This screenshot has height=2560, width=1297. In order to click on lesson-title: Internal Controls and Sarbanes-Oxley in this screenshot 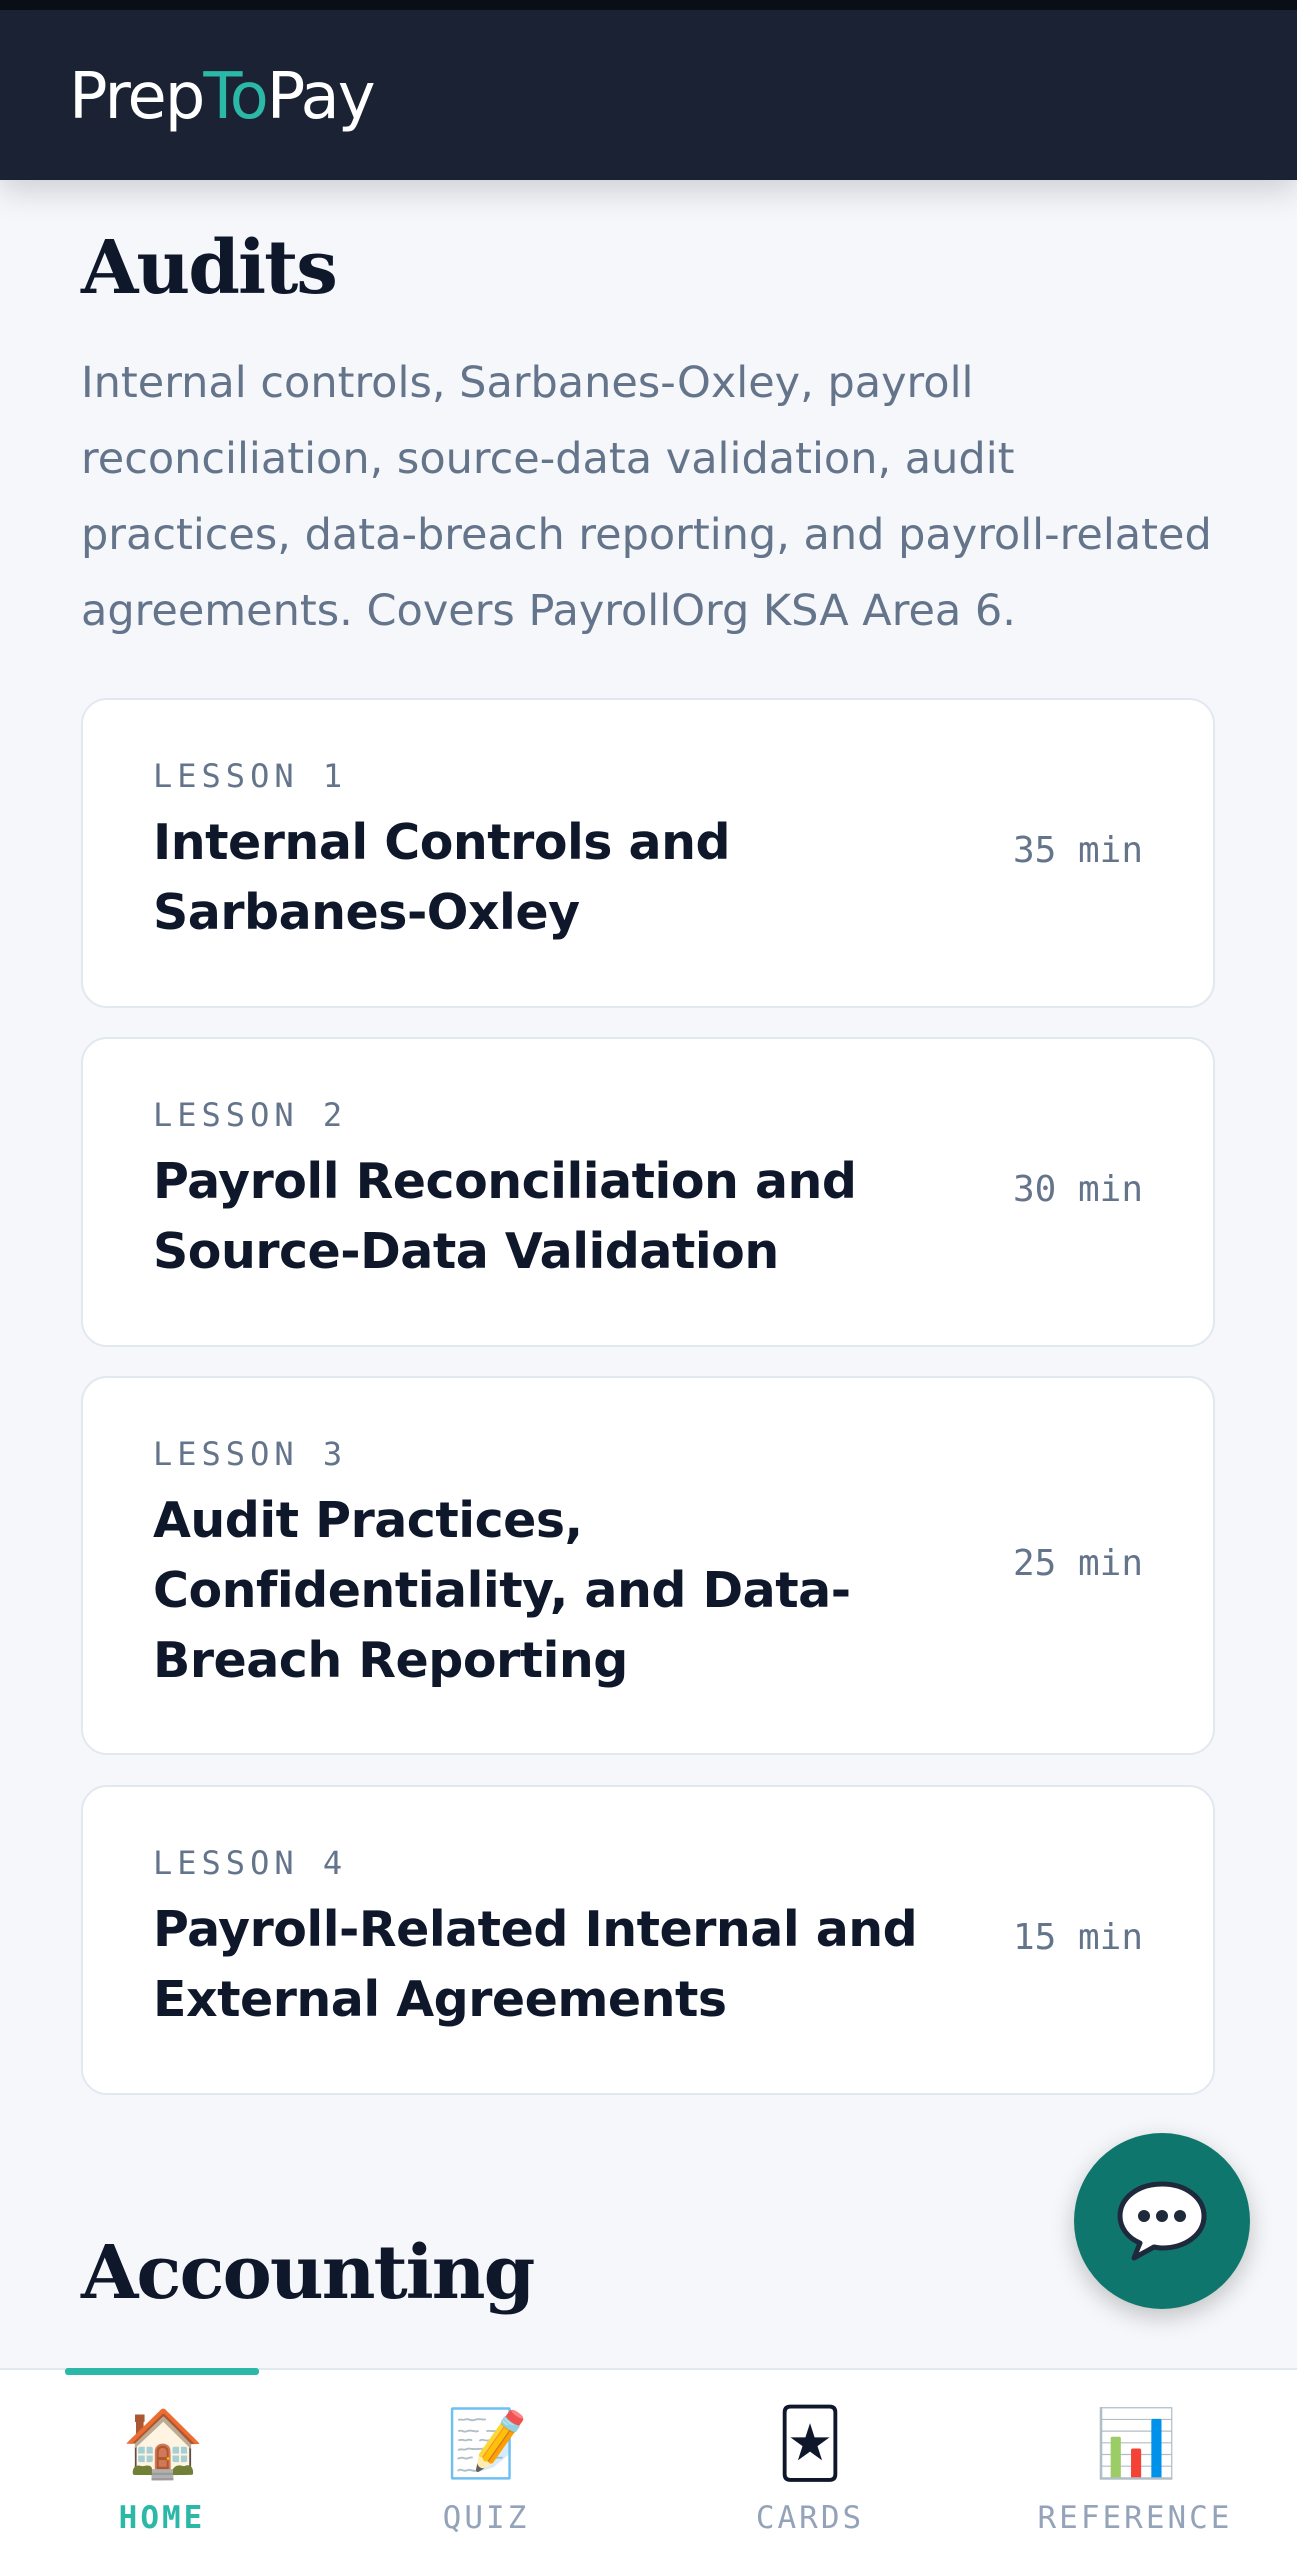, I will do `click(442, 877)`.